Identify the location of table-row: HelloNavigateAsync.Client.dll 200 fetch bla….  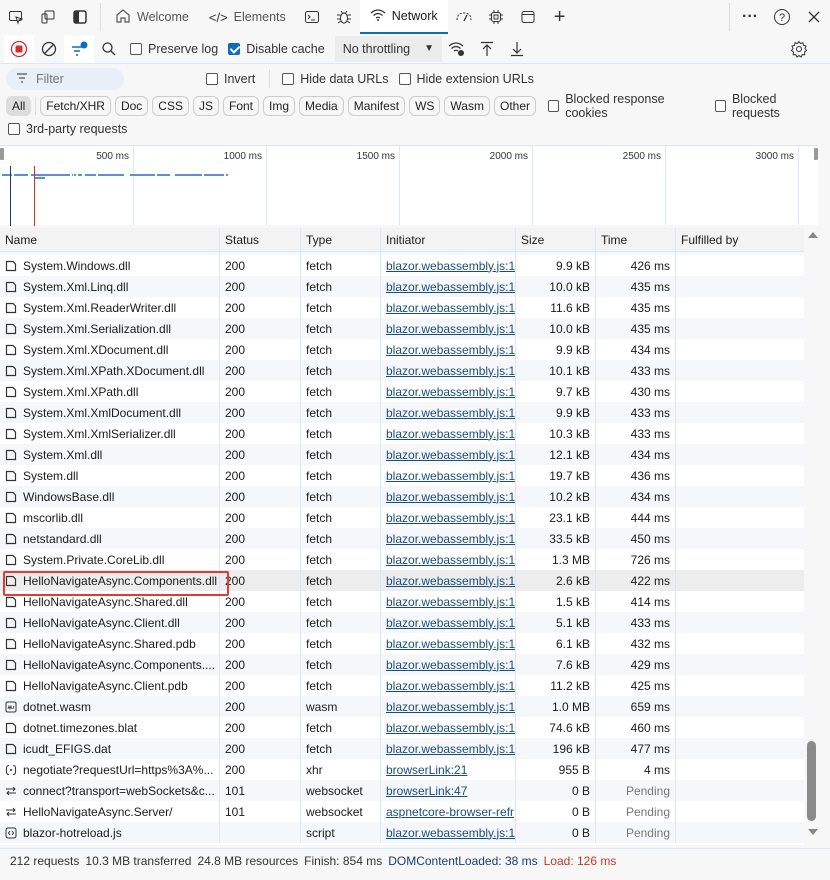
(402, 622).